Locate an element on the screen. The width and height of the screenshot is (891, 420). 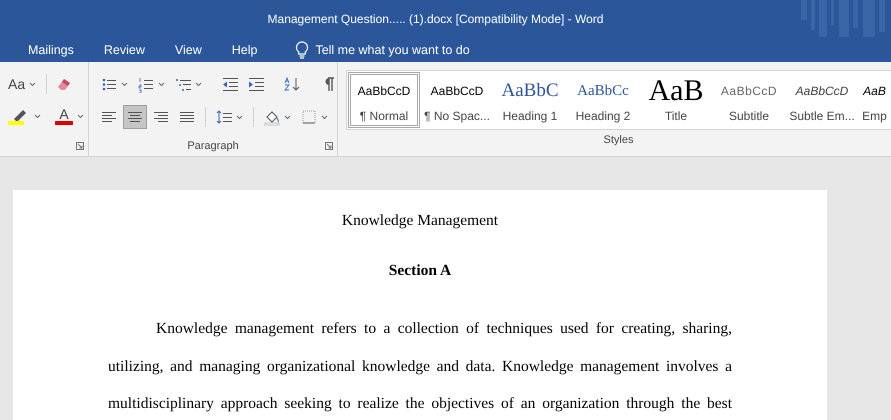
menu-tab: Review is located at coordinates (124, 49).